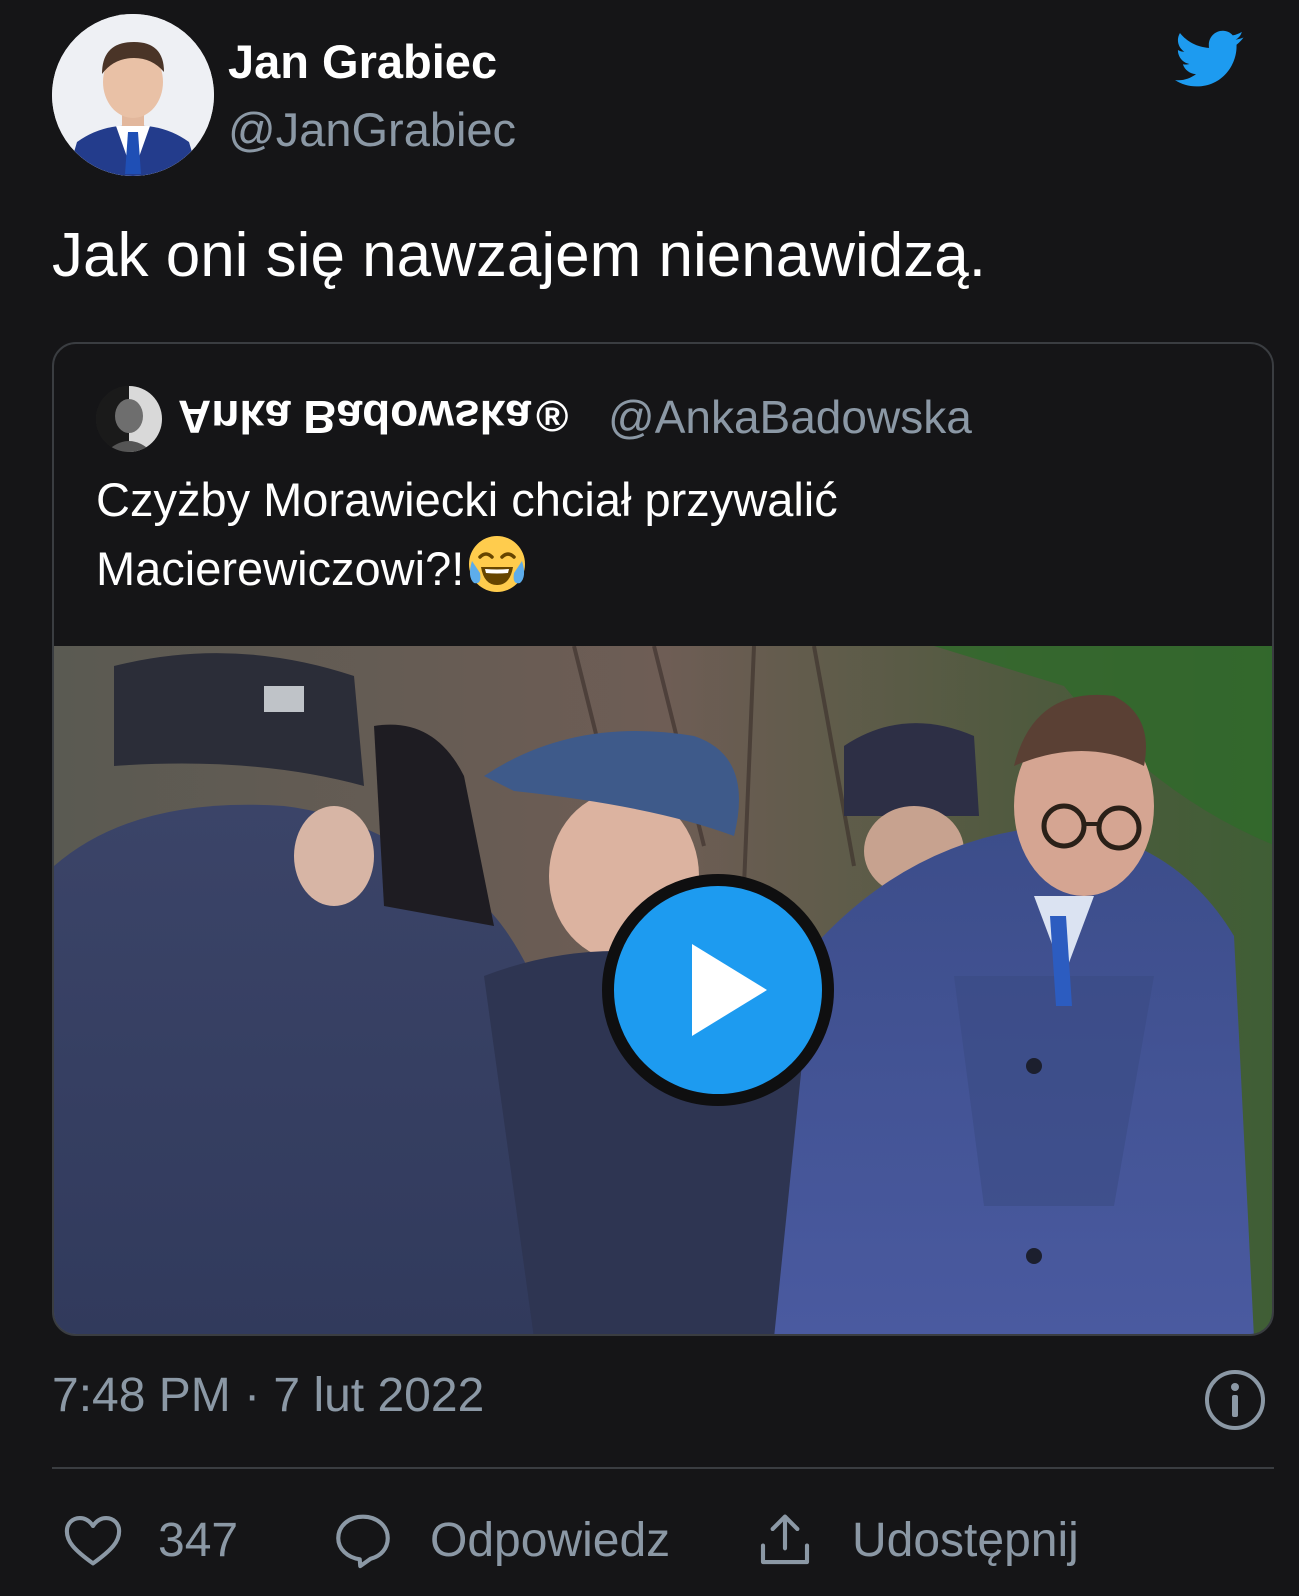  What do you see at coordinates (663, 1468) in the screenshot?
I see `divider` at bounding box center [663, 1468].